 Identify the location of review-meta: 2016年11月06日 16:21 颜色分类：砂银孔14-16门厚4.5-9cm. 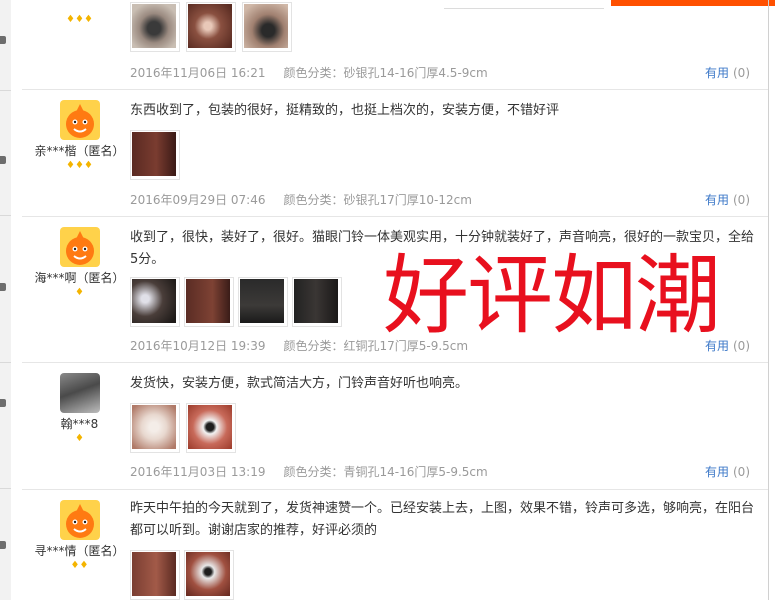
(309, 72).